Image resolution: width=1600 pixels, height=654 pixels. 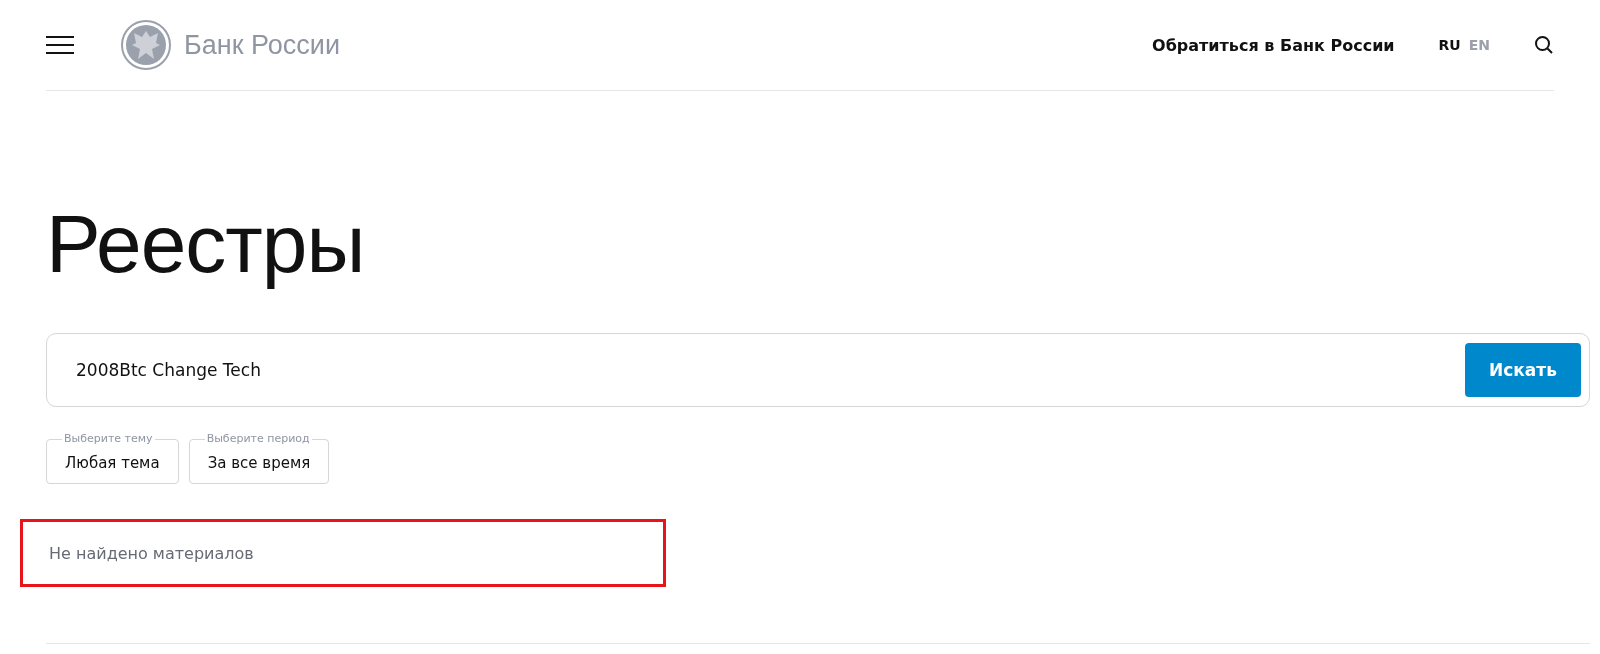 I want to click on filter-legend: Выберите тему, so click(x=108, y=439).